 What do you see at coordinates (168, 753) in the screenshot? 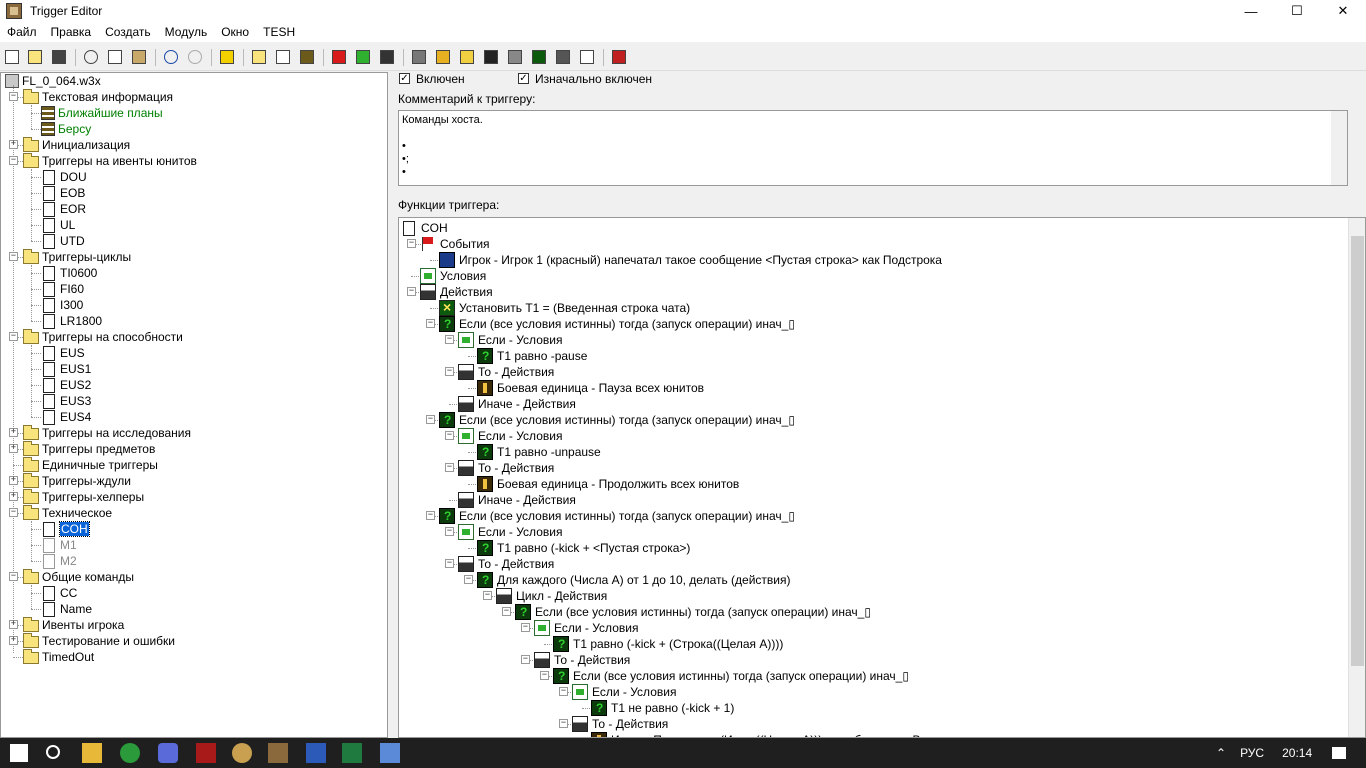
I see `discord-icon` at bounding box center [168, 753].